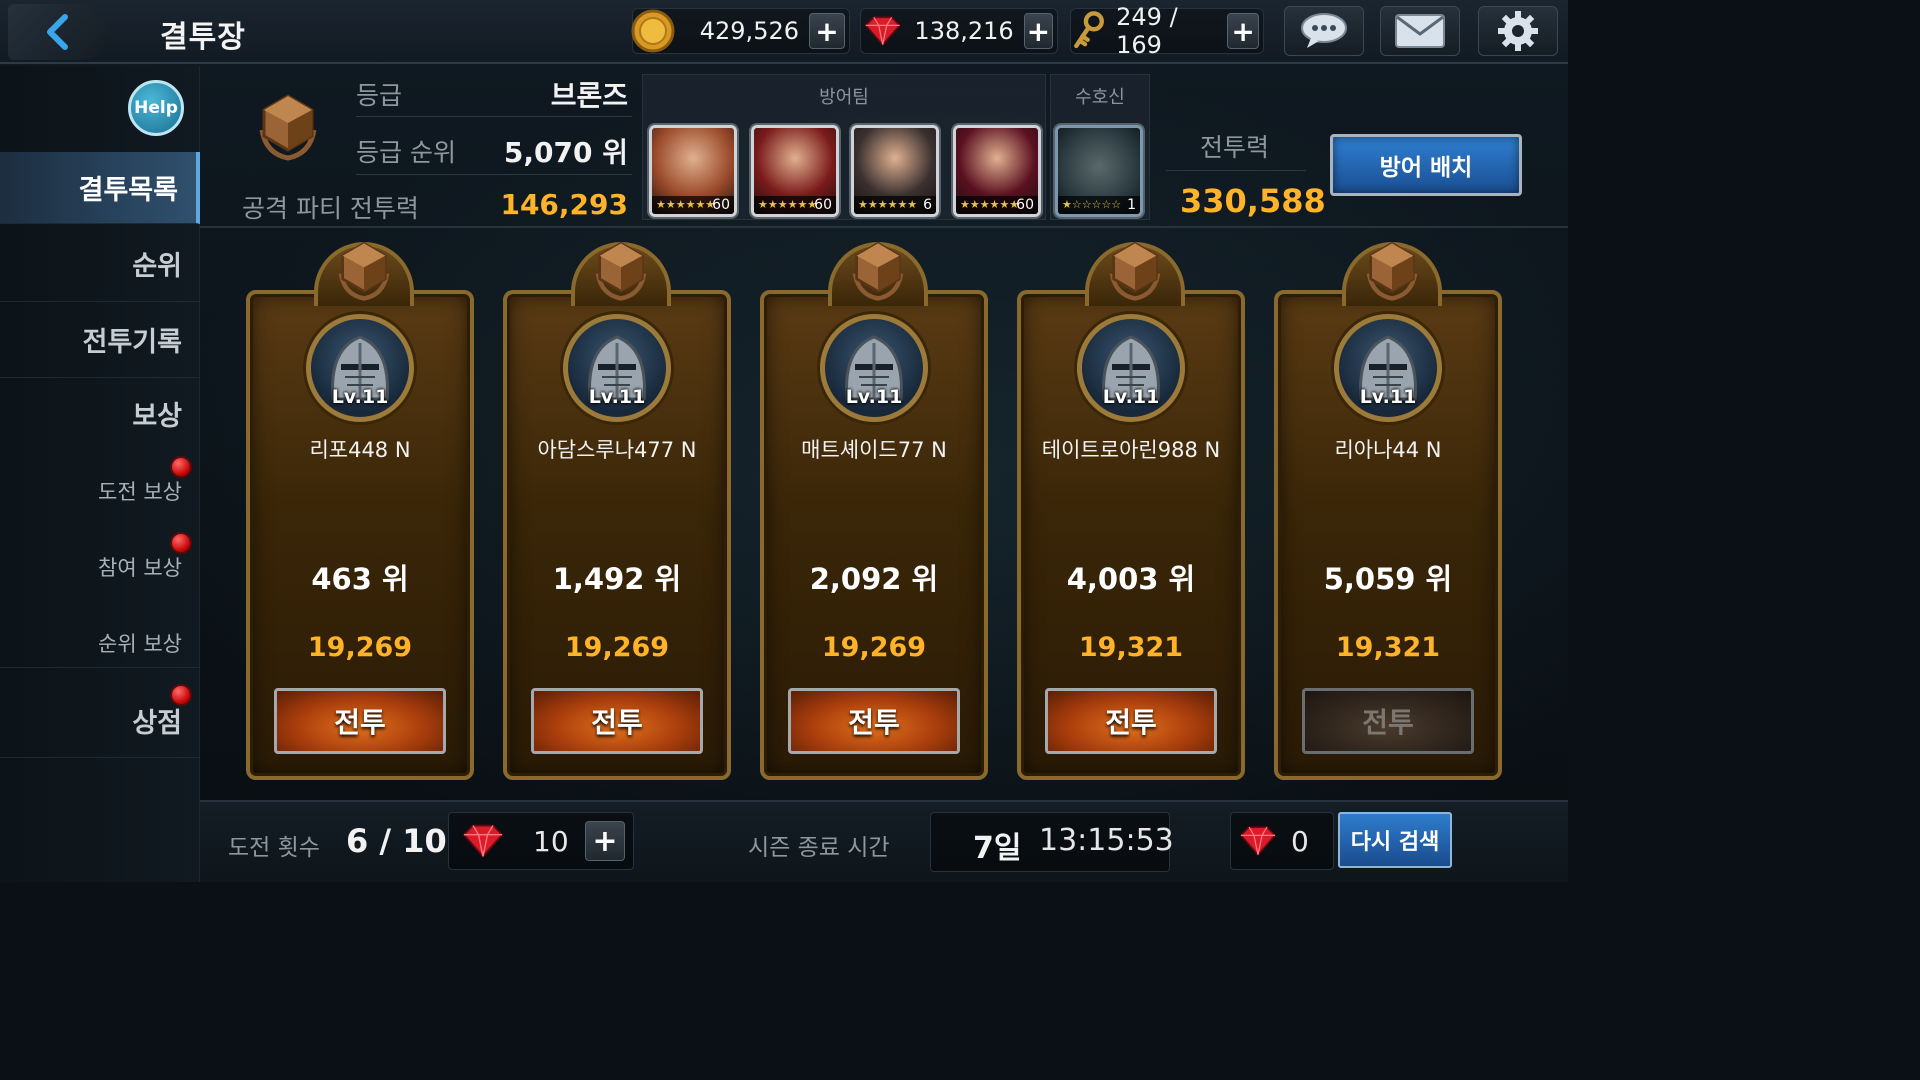 Image resolution: width=1920 pixels, height=1080 pixels. What do you see at coordinates (157, 723) in the screenshot?
I see `sidebar-item-label: 상점` at bounding box center [157, 723].